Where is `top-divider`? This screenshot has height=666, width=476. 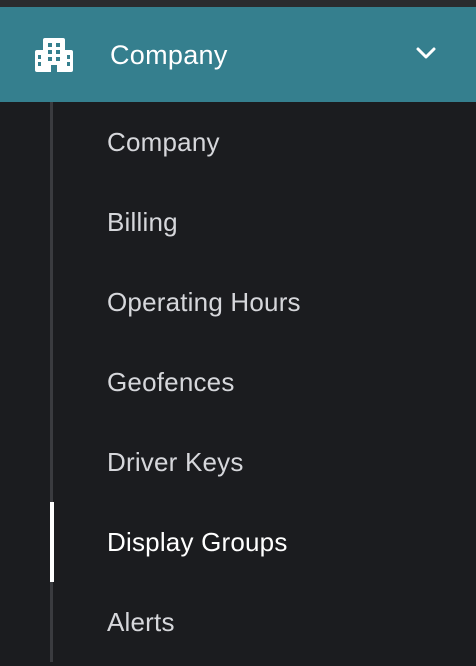 top-divider is located at coordinates (238, 3).